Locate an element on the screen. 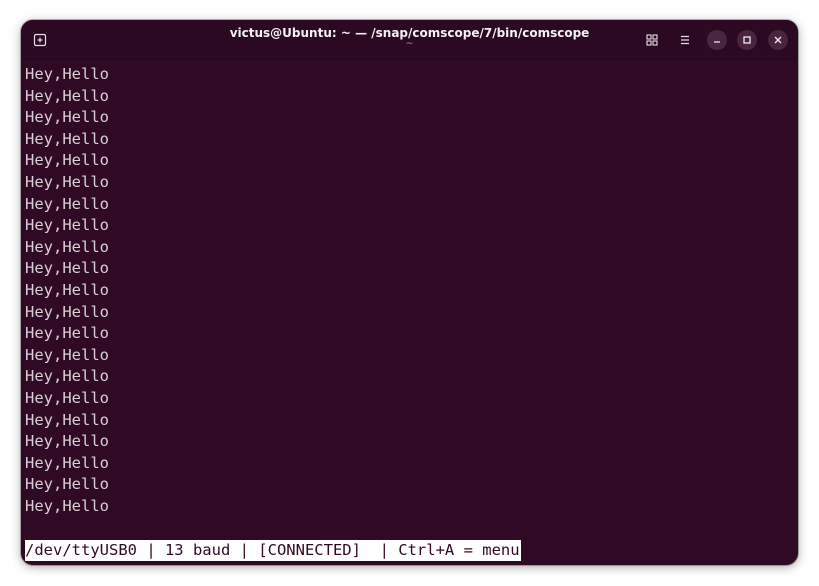  minimize-icon is located at coordinates (717, 42).